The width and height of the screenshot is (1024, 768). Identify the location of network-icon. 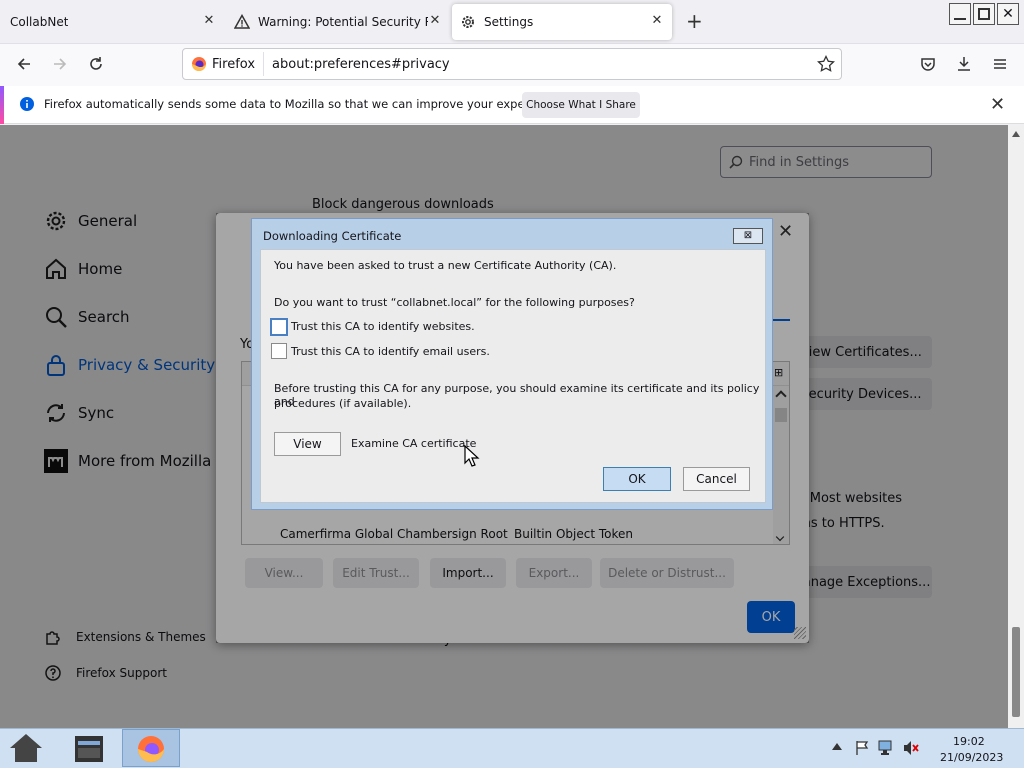
(887, 748).